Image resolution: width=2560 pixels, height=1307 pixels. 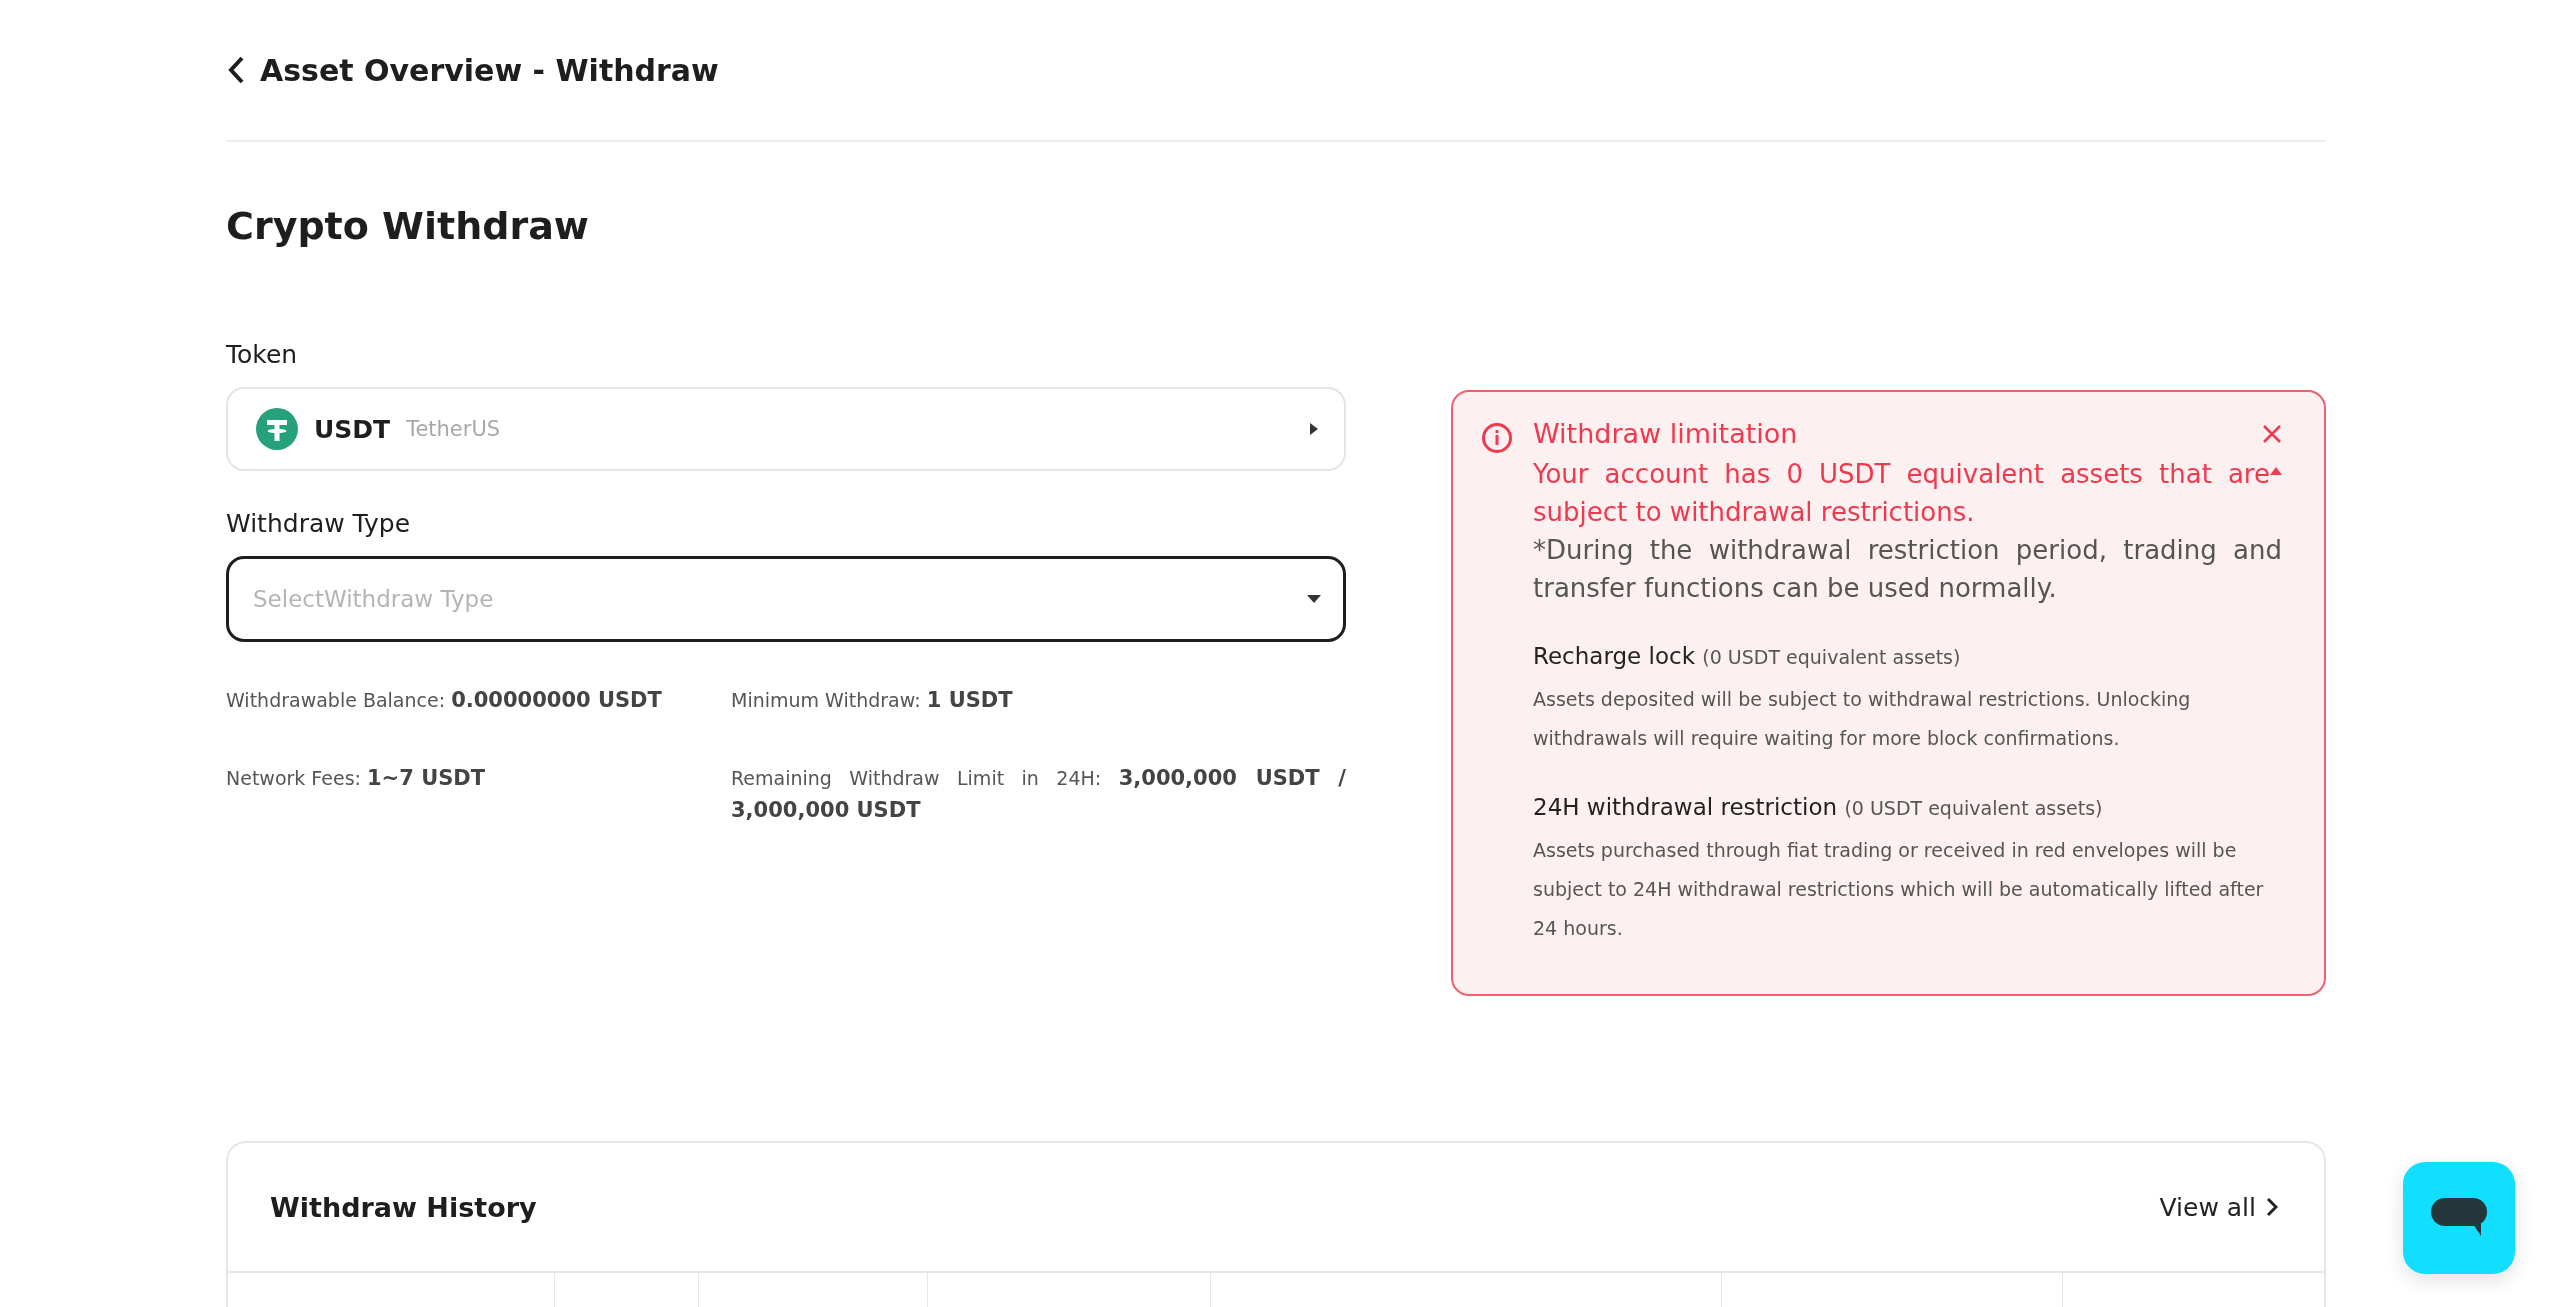 What do you see at coordinates (2218, 1207) in the screenshot?
I see `view-all-link: View all` at bounding box center [2218, 1207].